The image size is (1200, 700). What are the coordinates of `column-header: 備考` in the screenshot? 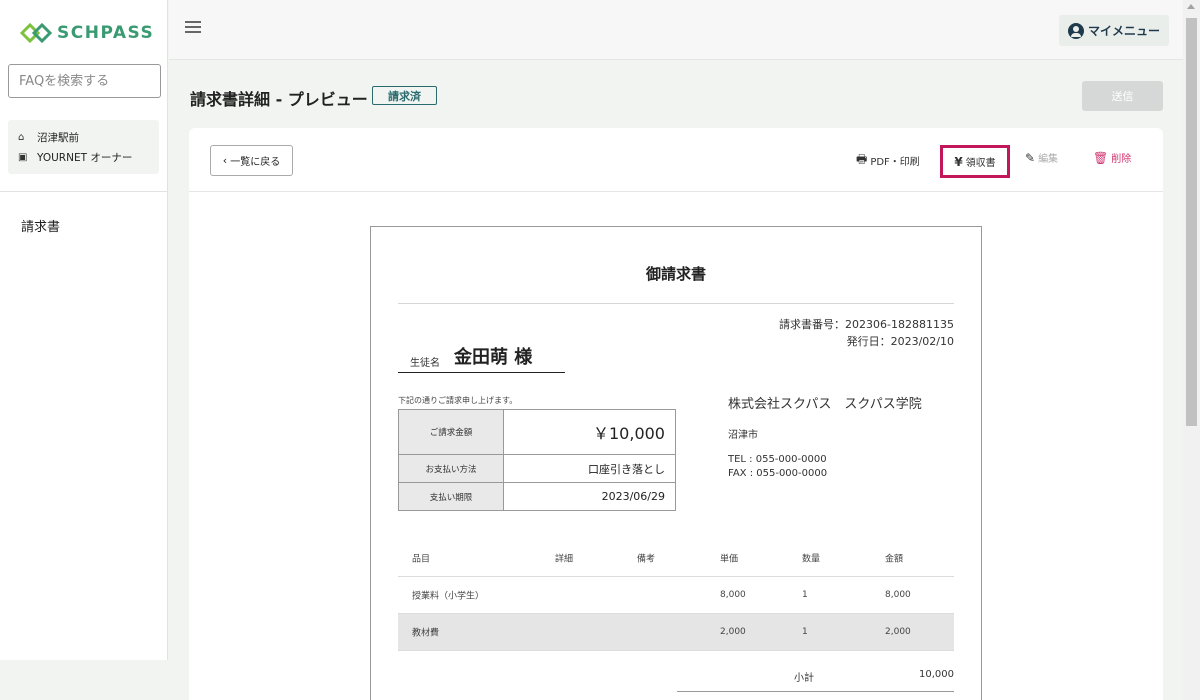 It's located at (646, 559).